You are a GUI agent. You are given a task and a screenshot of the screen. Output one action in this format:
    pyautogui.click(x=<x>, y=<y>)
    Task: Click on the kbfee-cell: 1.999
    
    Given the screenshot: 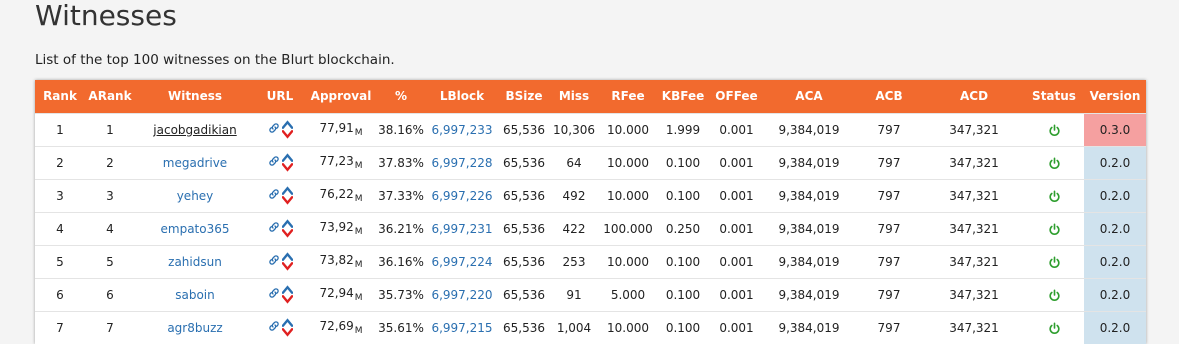 What is the action you would take?
    pyautogui.click(x=683, y=129)
    